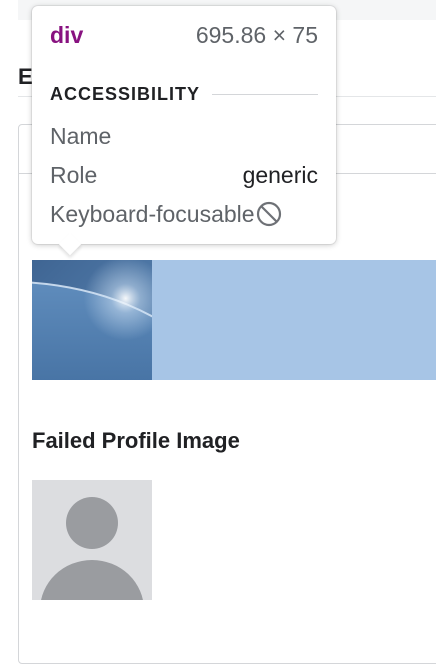 Image resolution: width=436 pixels, height=672 pixels. Describe the element at coordinates (136, 440) in the screenshot. I see `failed-profile-heading: Failed Profile Image` at that location.